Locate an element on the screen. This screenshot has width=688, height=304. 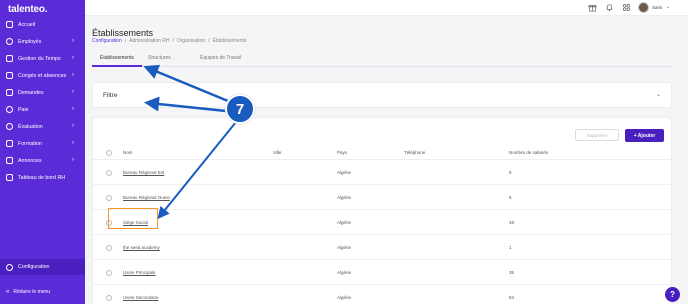
sidebar-item-employes: Employés › is located at coordinates (42, 41).